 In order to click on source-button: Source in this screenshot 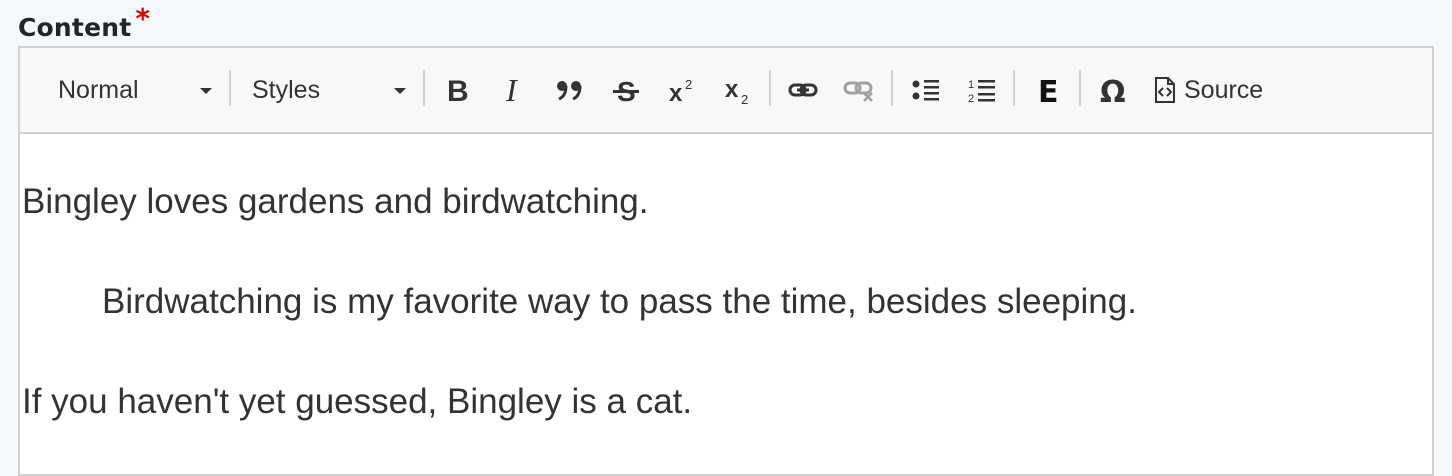, I will do `click(1219, 90)`.